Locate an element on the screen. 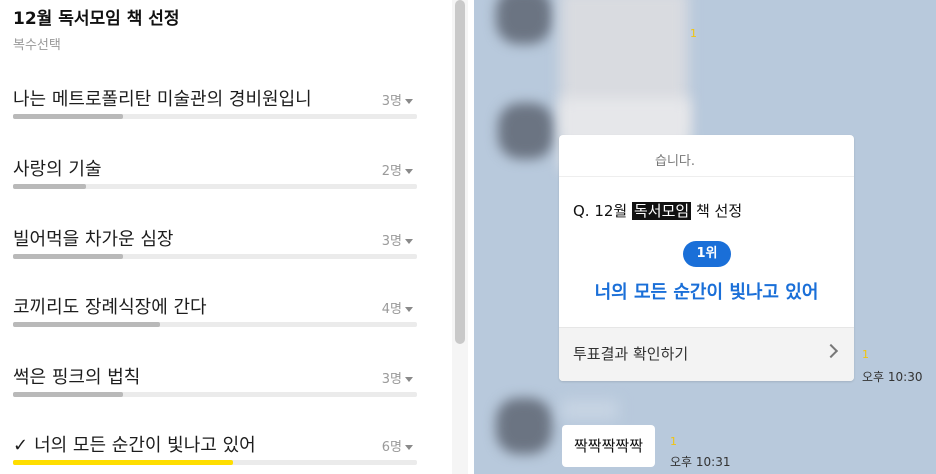 The width and height of the screenshot is (936, 474). poll-option: 나는 메트로폴리탄 미술관의 경비원입니 3명 is located at coordinates (215, 105).